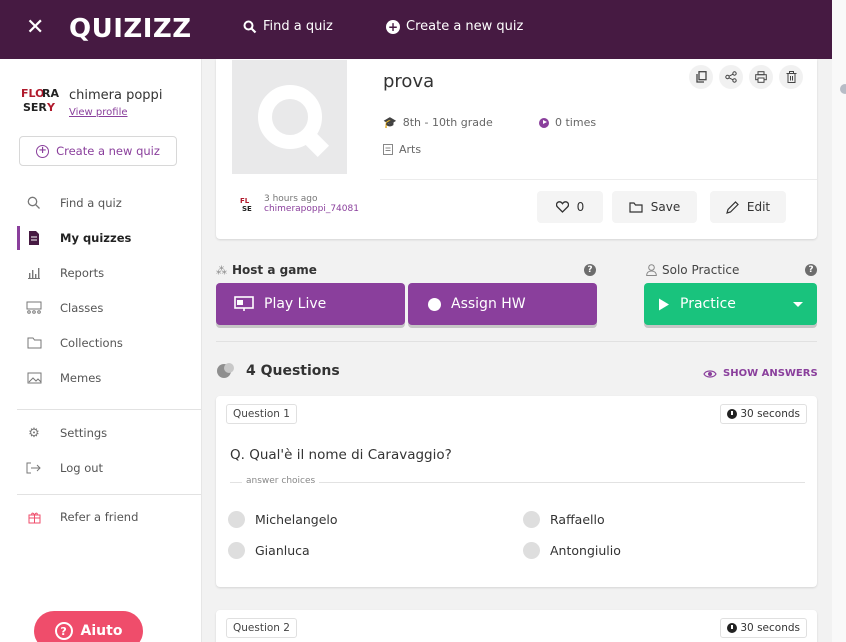 The width and height of the screenshot is (846, 642). I want to click on sidebar-item-label: Refer a friend, so click(99, 517).